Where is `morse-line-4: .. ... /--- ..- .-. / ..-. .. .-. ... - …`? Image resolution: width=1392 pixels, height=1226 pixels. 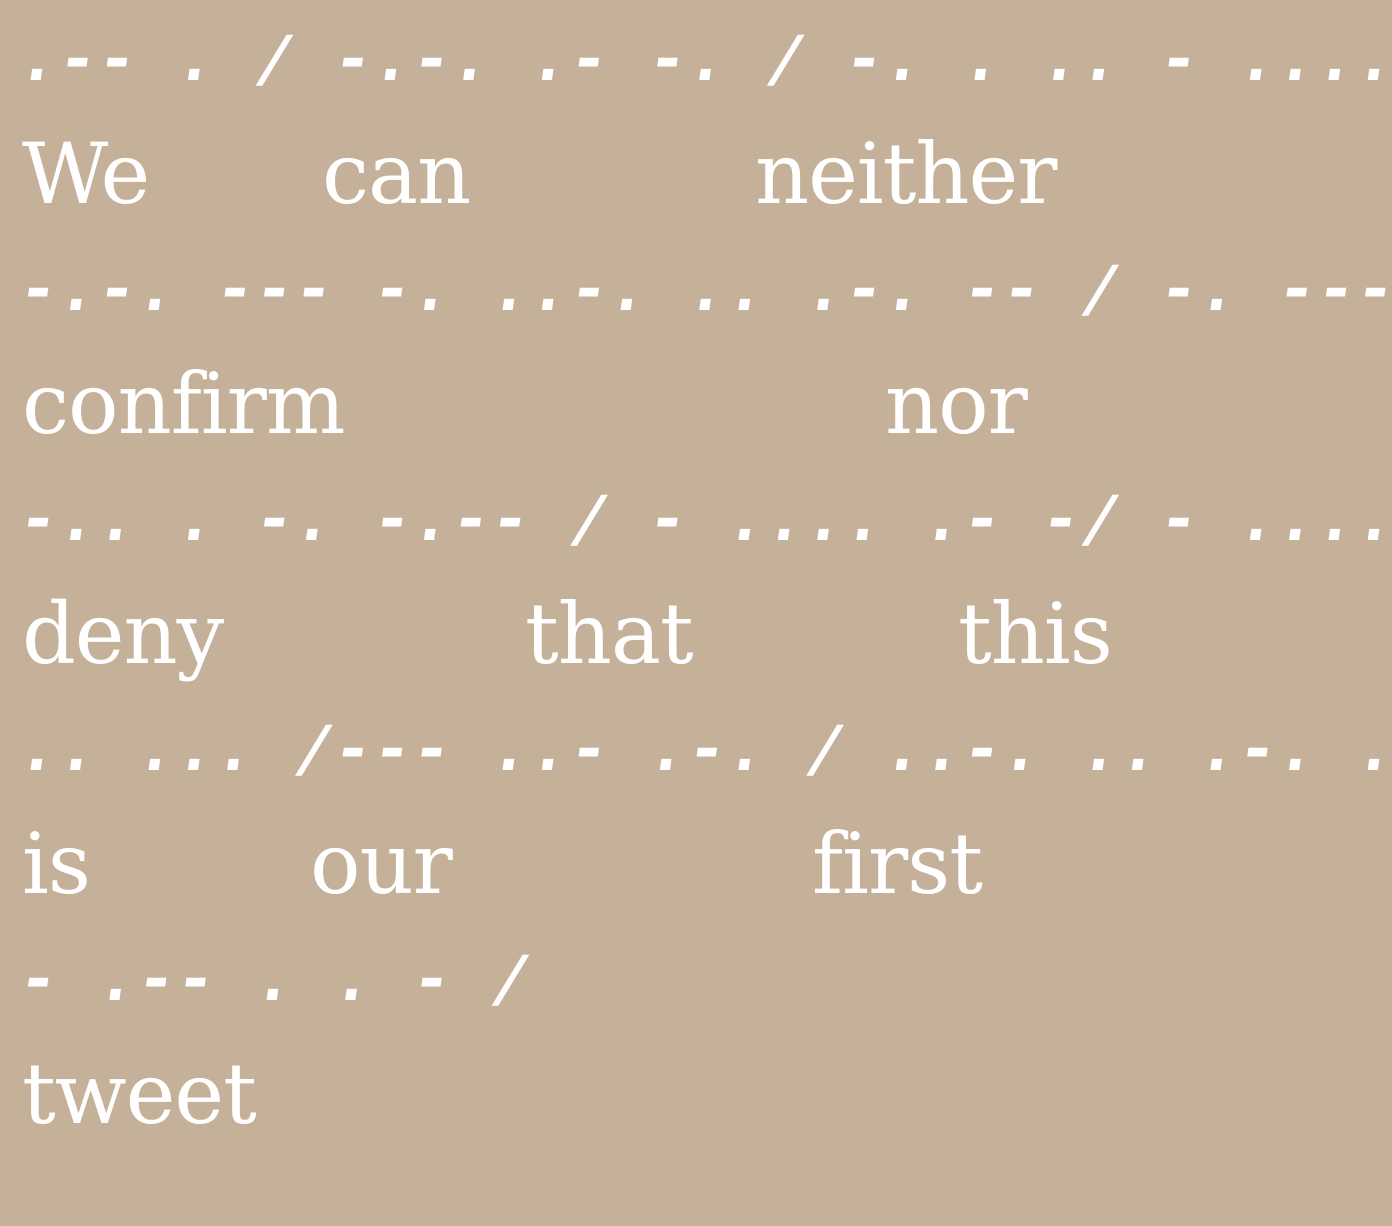 morse-line-4: .. ... /--- ..- .-. / ..-. .. .-. ... - … is located at coordinates (703, 748).